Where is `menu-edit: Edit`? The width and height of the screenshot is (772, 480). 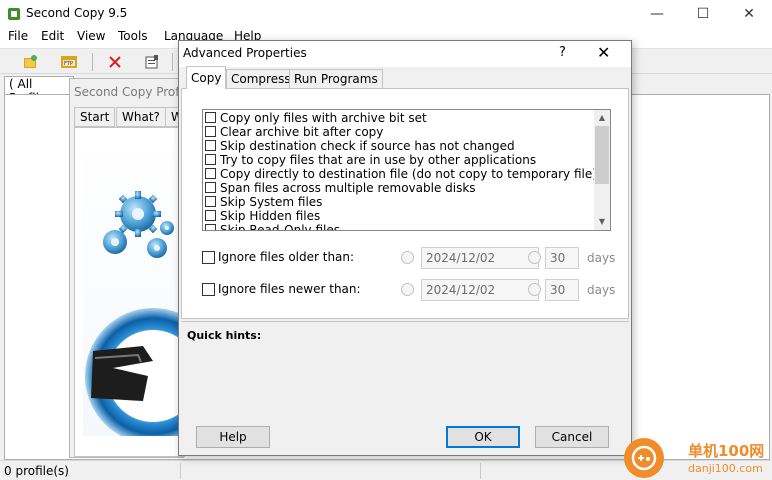 menu-edit: Edit is located at coordinates (52, 36).